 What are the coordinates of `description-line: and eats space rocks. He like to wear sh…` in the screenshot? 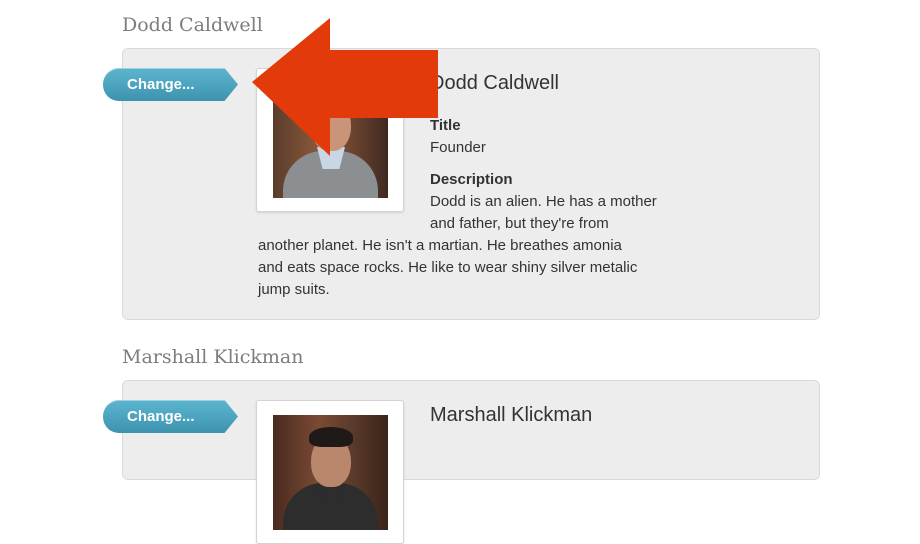 It's located at (448, 267).